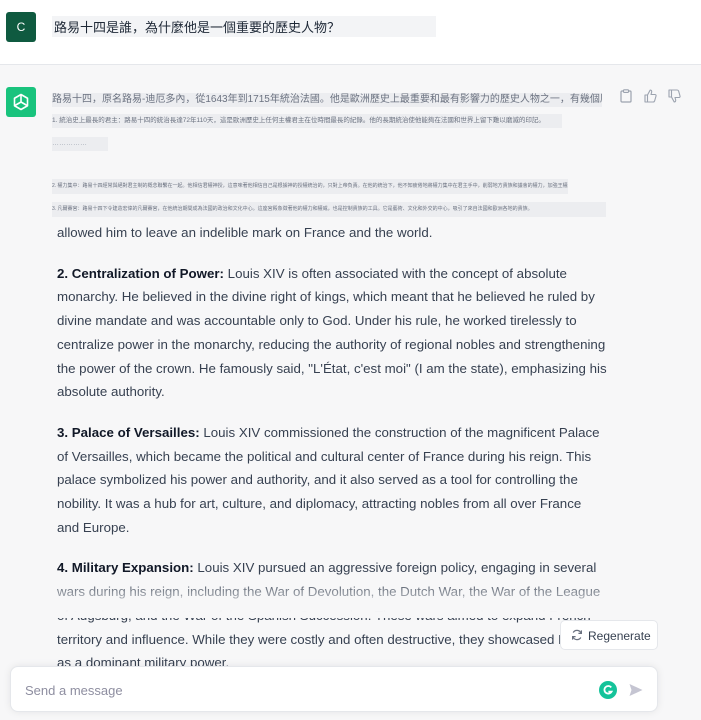 The image size is (701, 720). What do you see at coordinates (674, 96) in the screenshot?
I see `thumbs-down-icon` at bounding box center [674, 96].